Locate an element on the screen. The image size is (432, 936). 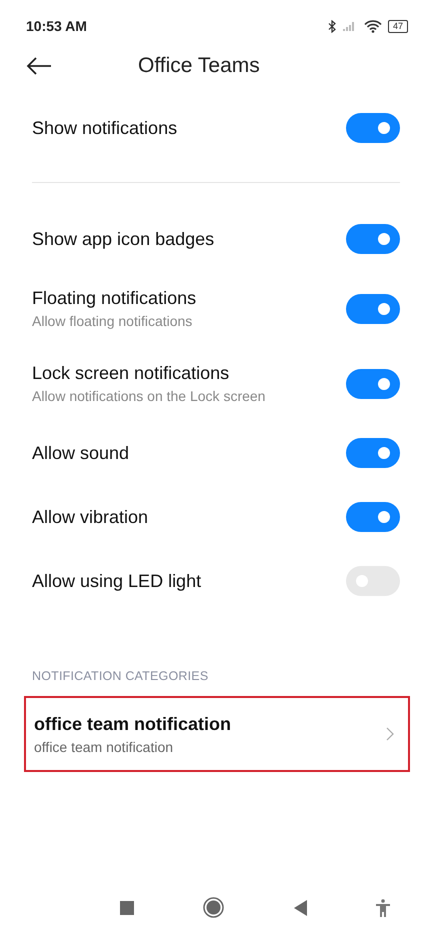
setting-title: Show app icon badges is located at coordinates (123, 239).